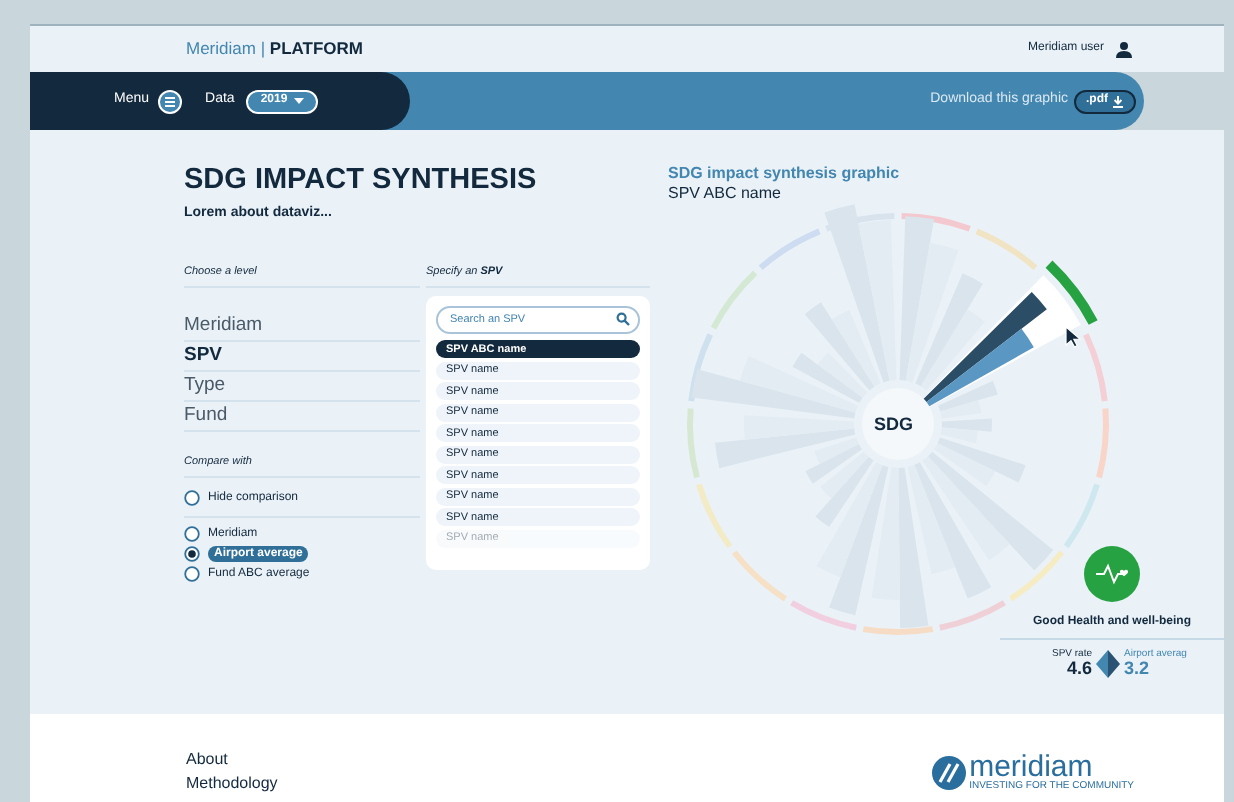 This screenshot has height=802, width=1234. Describe the element at coordinates (1073, 336) in the screenshot. I see `cursor-icon` at that location.